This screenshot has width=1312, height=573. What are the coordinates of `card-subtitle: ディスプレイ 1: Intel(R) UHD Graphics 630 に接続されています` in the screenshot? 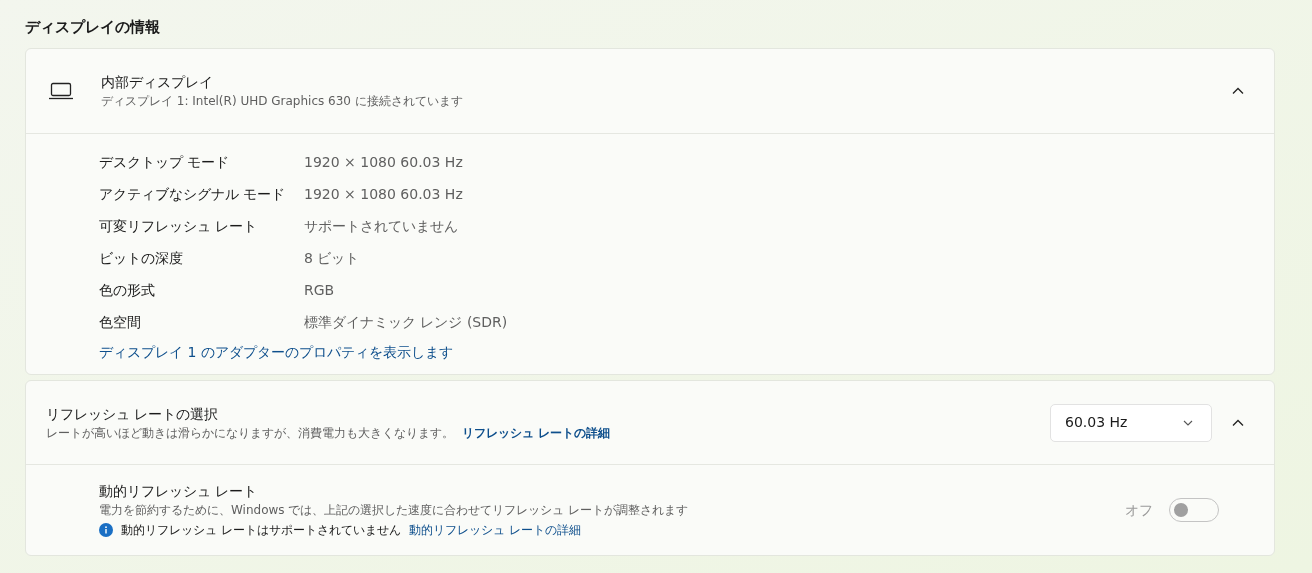 It's located at (282, 101).